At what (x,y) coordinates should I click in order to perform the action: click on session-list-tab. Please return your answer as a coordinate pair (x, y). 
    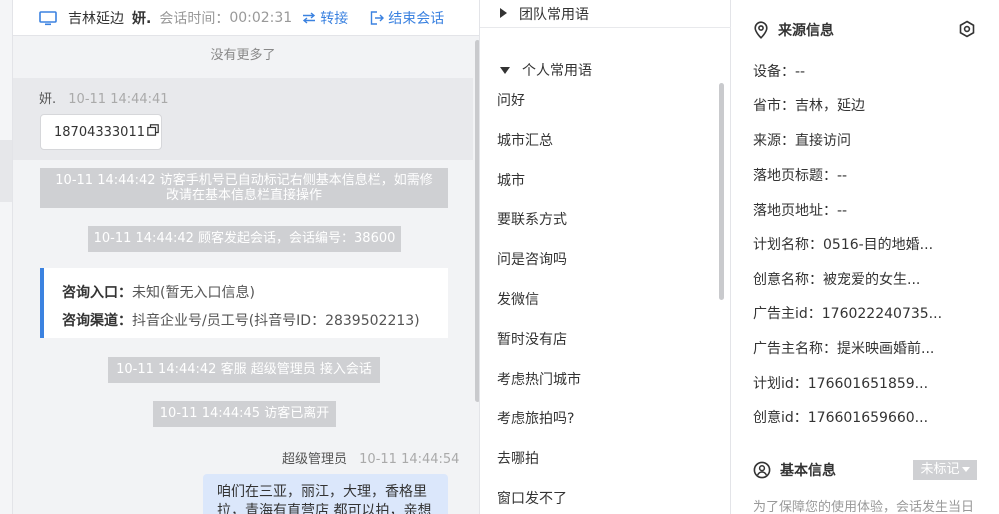
    Looking at the image, I should click on (6, 171).